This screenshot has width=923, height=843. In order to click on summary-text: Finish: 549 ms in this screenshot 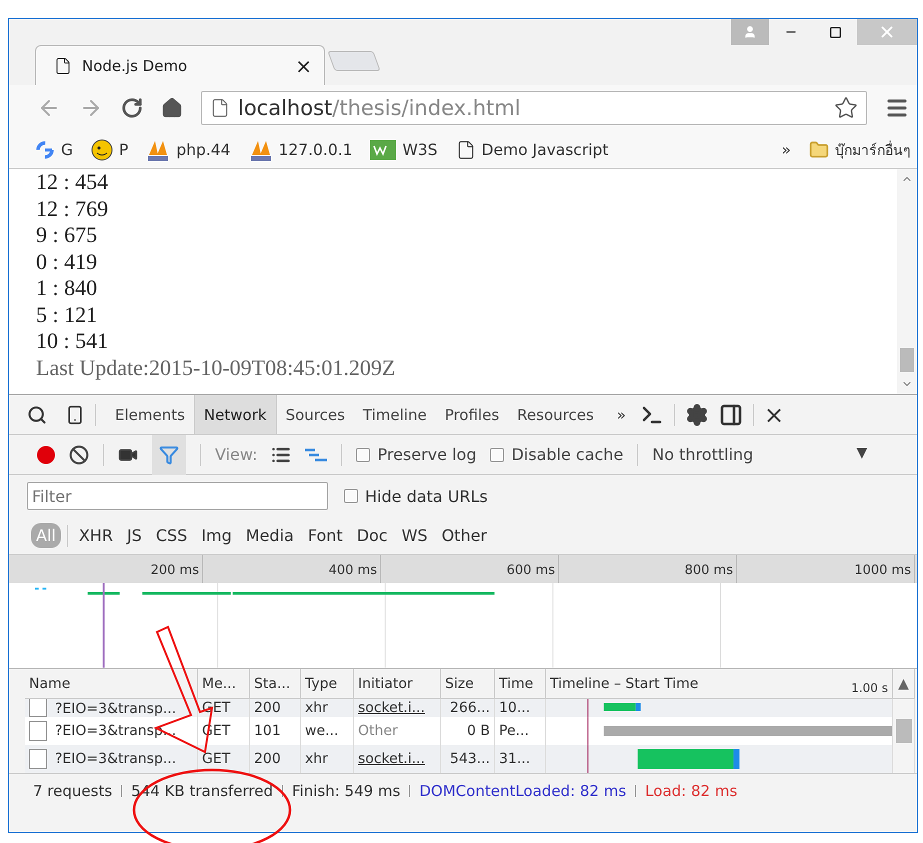, I will do `click(346, 791)`.